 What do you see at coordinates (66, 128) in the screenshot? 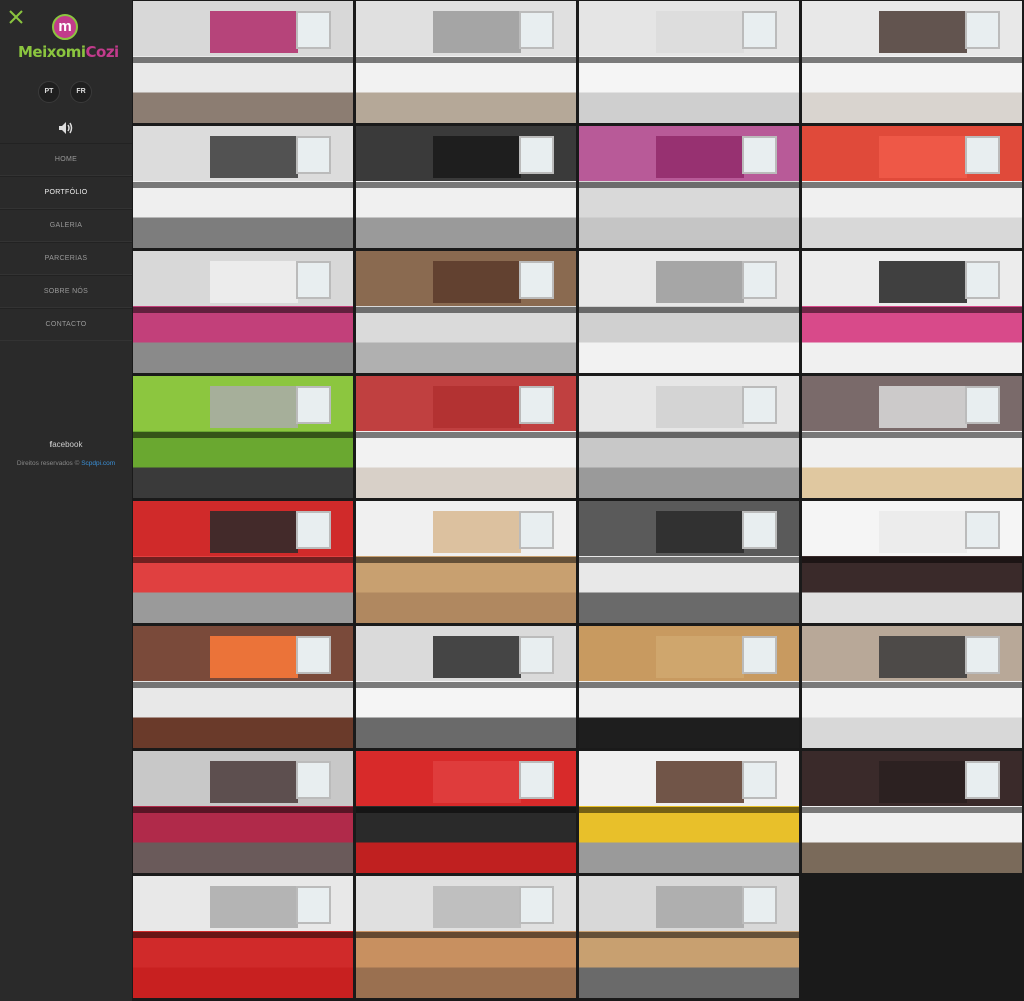
I see `speaker-icon` at bounding box center [66, 128].